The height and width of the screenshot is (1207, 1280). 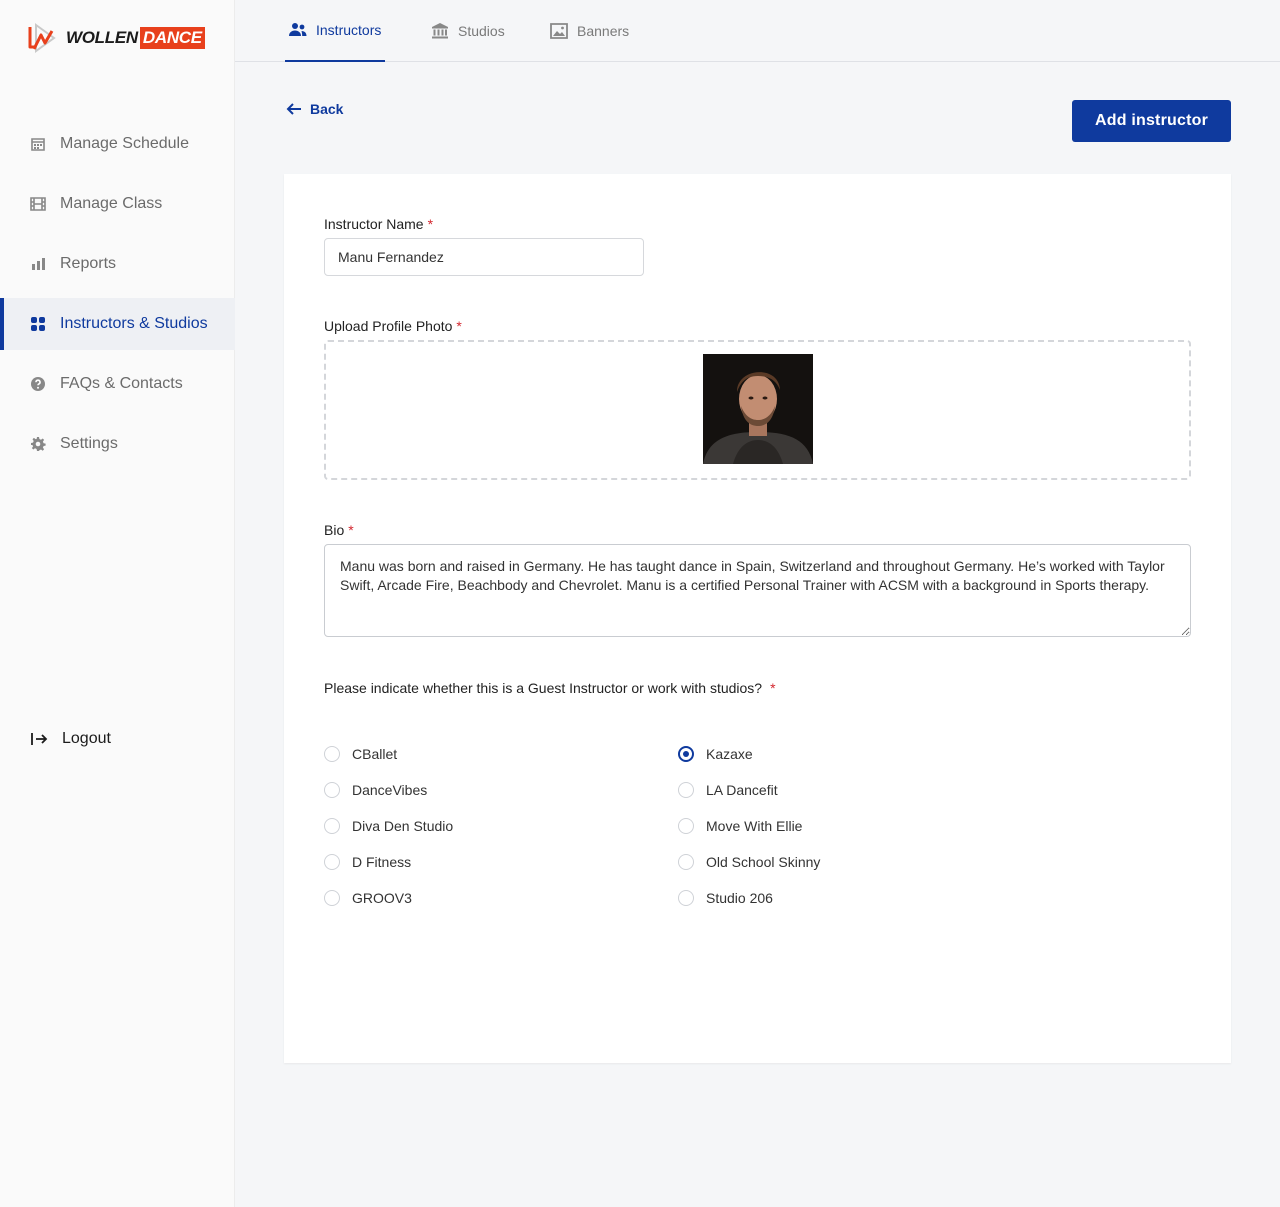 What do you see at coordinates (121, 383) in the screenshot?
I see `sidebar-item-label: FAQs & Contacts` at bounding box center [121, 383].